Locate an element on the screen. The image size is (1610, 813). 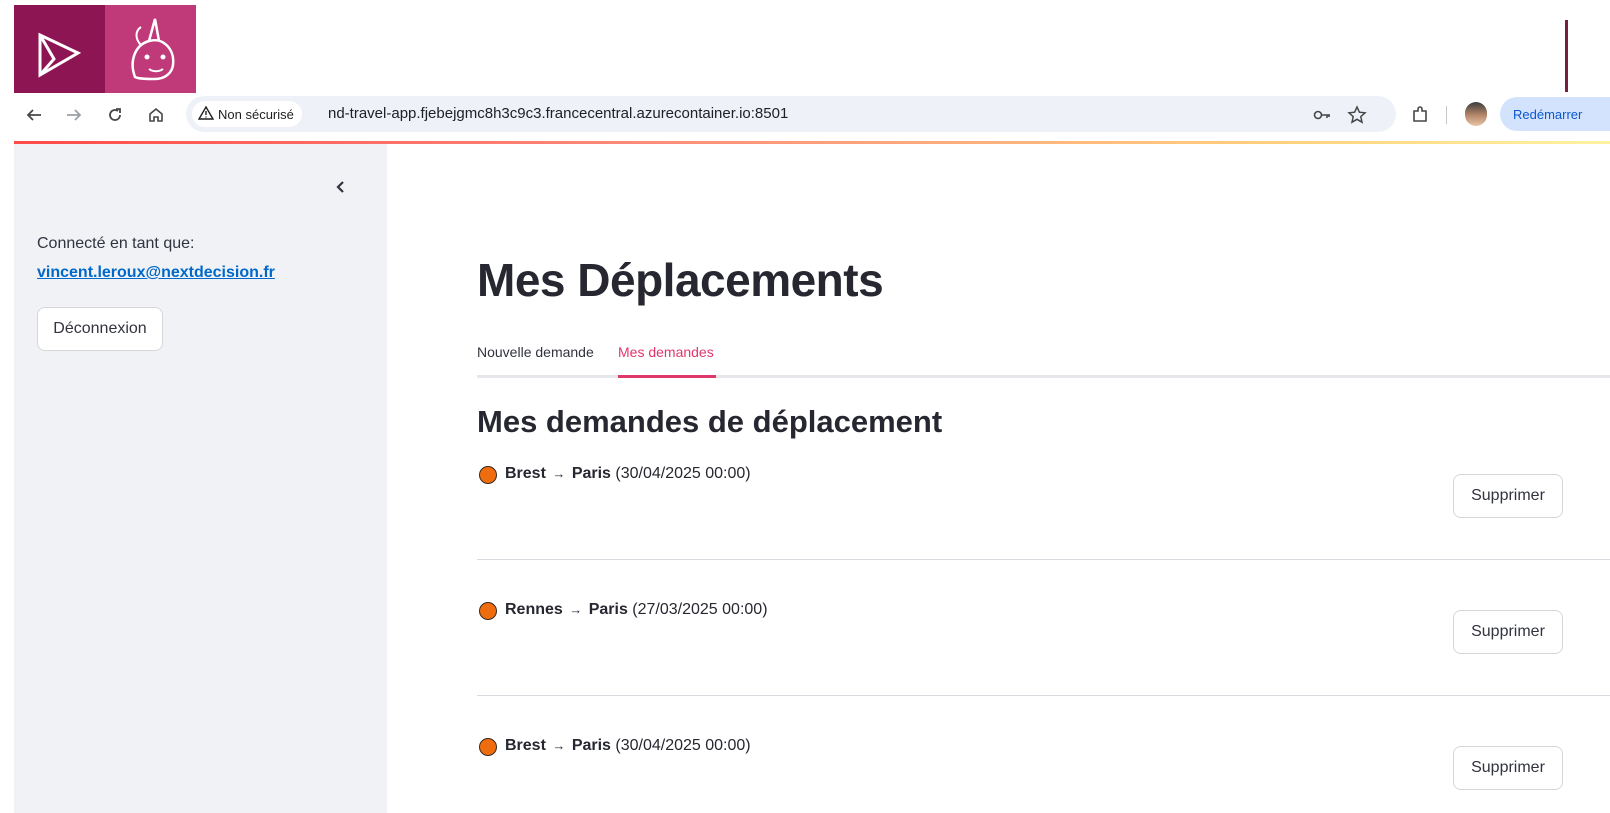
key-icon is located at coordinates (1322, 115).